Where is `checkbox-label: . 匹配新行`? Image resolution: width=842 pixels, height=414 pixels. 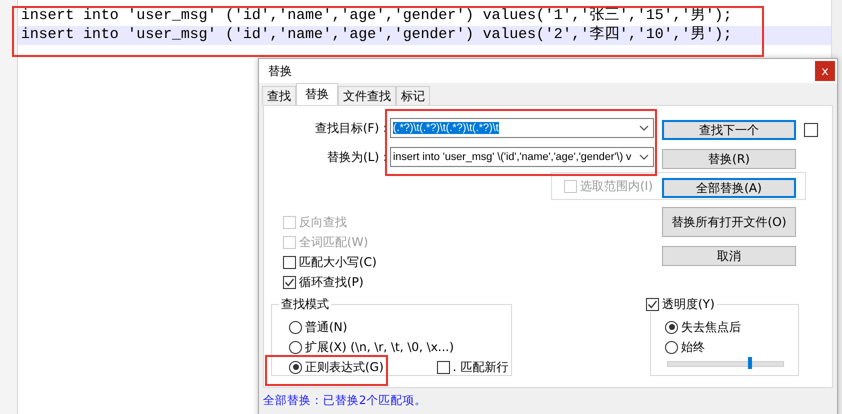 checkbox-label: . 匹配新行 is located at coordinates (480, 367).